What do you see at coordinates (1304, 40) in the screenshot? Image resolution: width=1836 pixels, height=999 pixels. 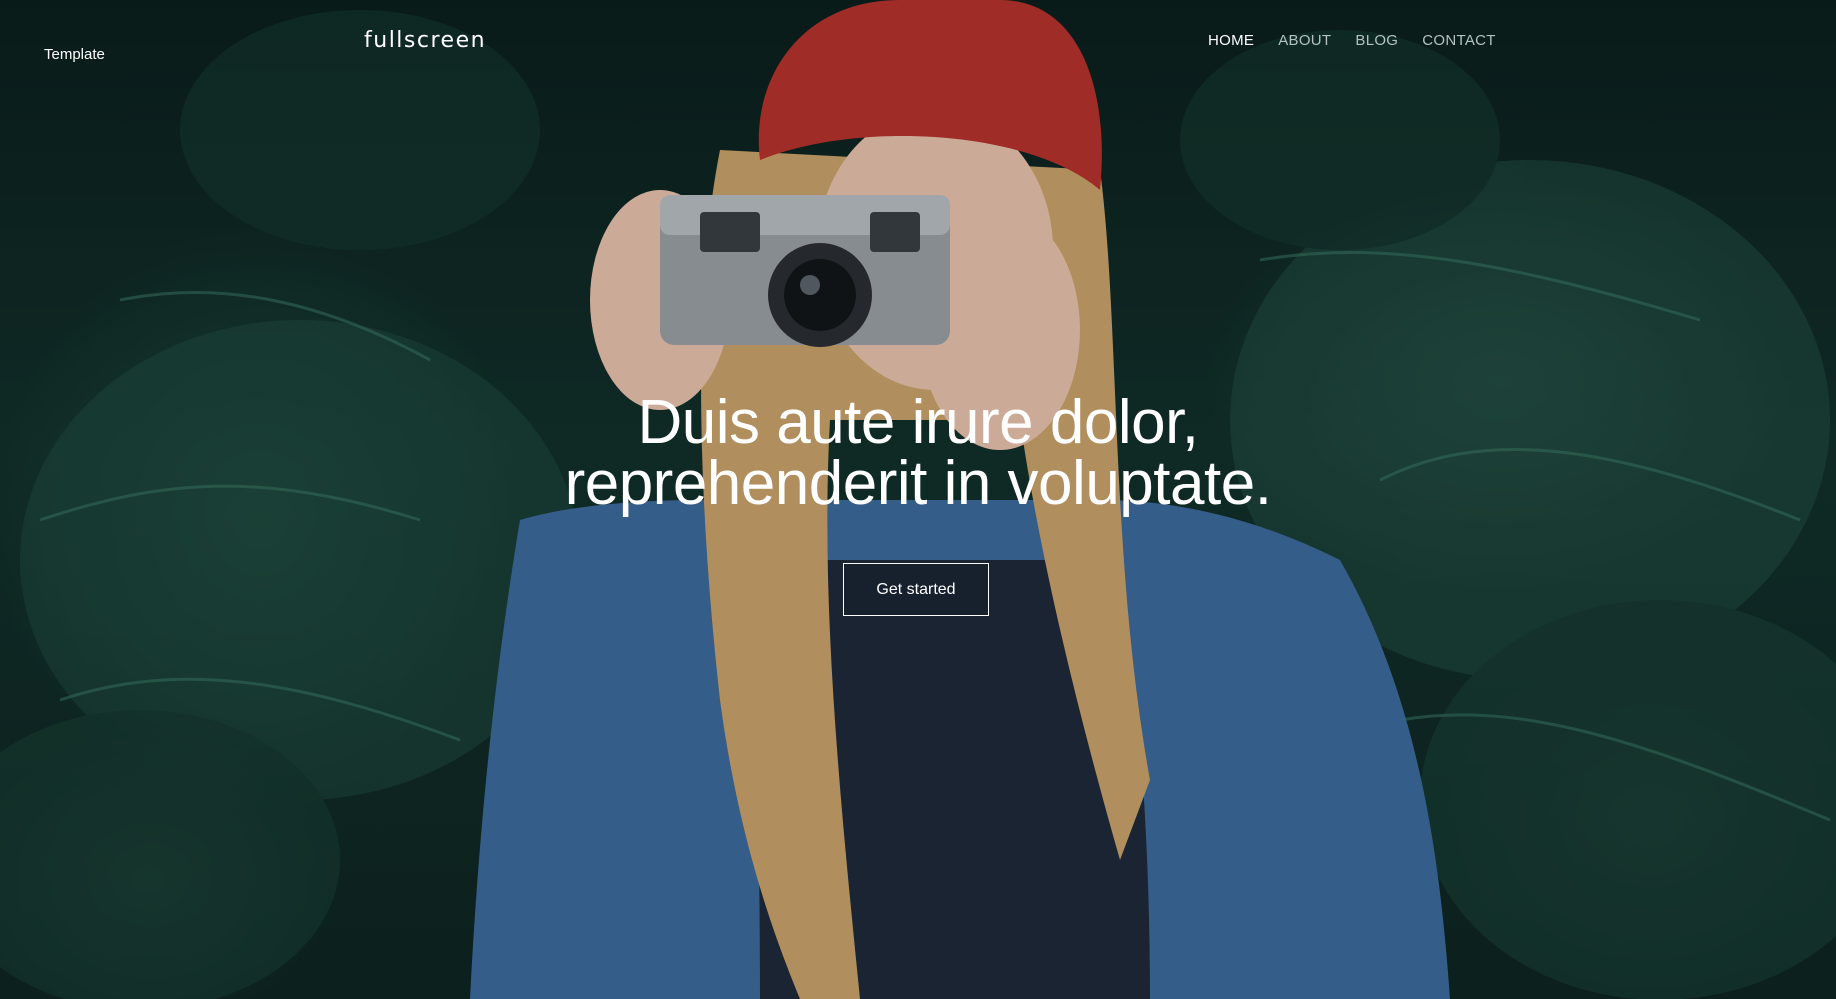 I see `nav-about: ABOUT` at bounding box center [1304, 40].